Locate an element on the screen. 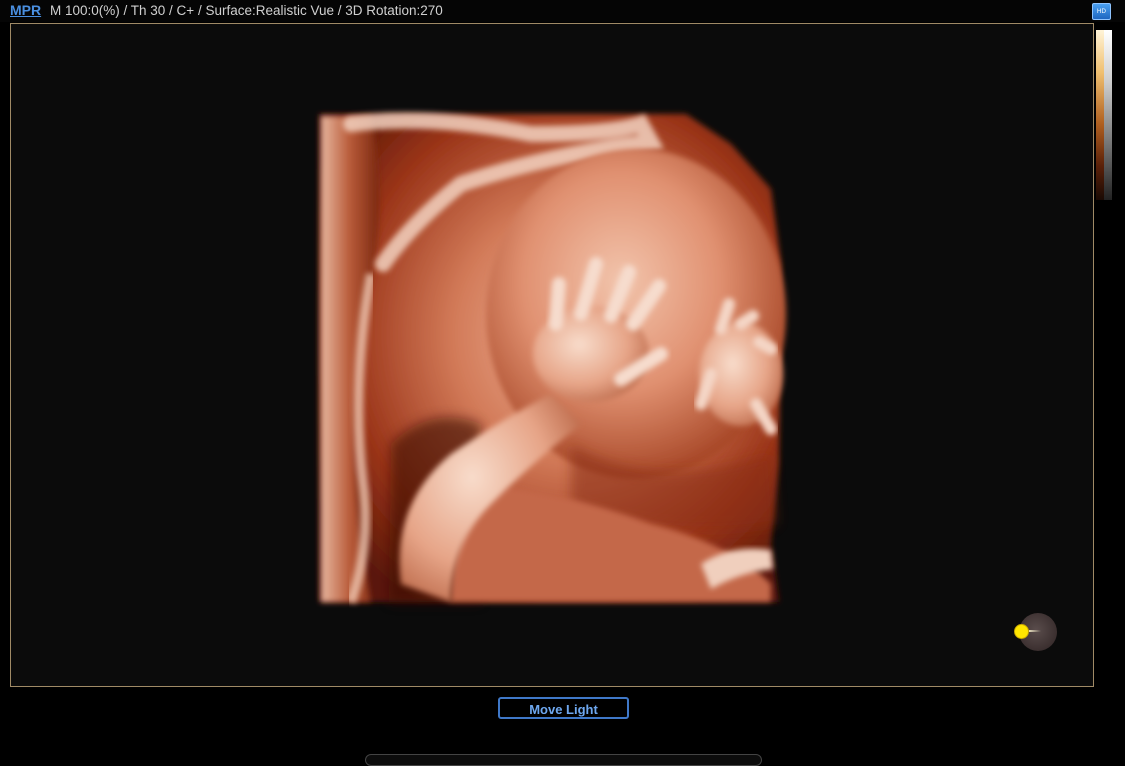 The height and width of the screenshot is (766, 1125). bottom-panel-tab is located at coordinates (563, 760).